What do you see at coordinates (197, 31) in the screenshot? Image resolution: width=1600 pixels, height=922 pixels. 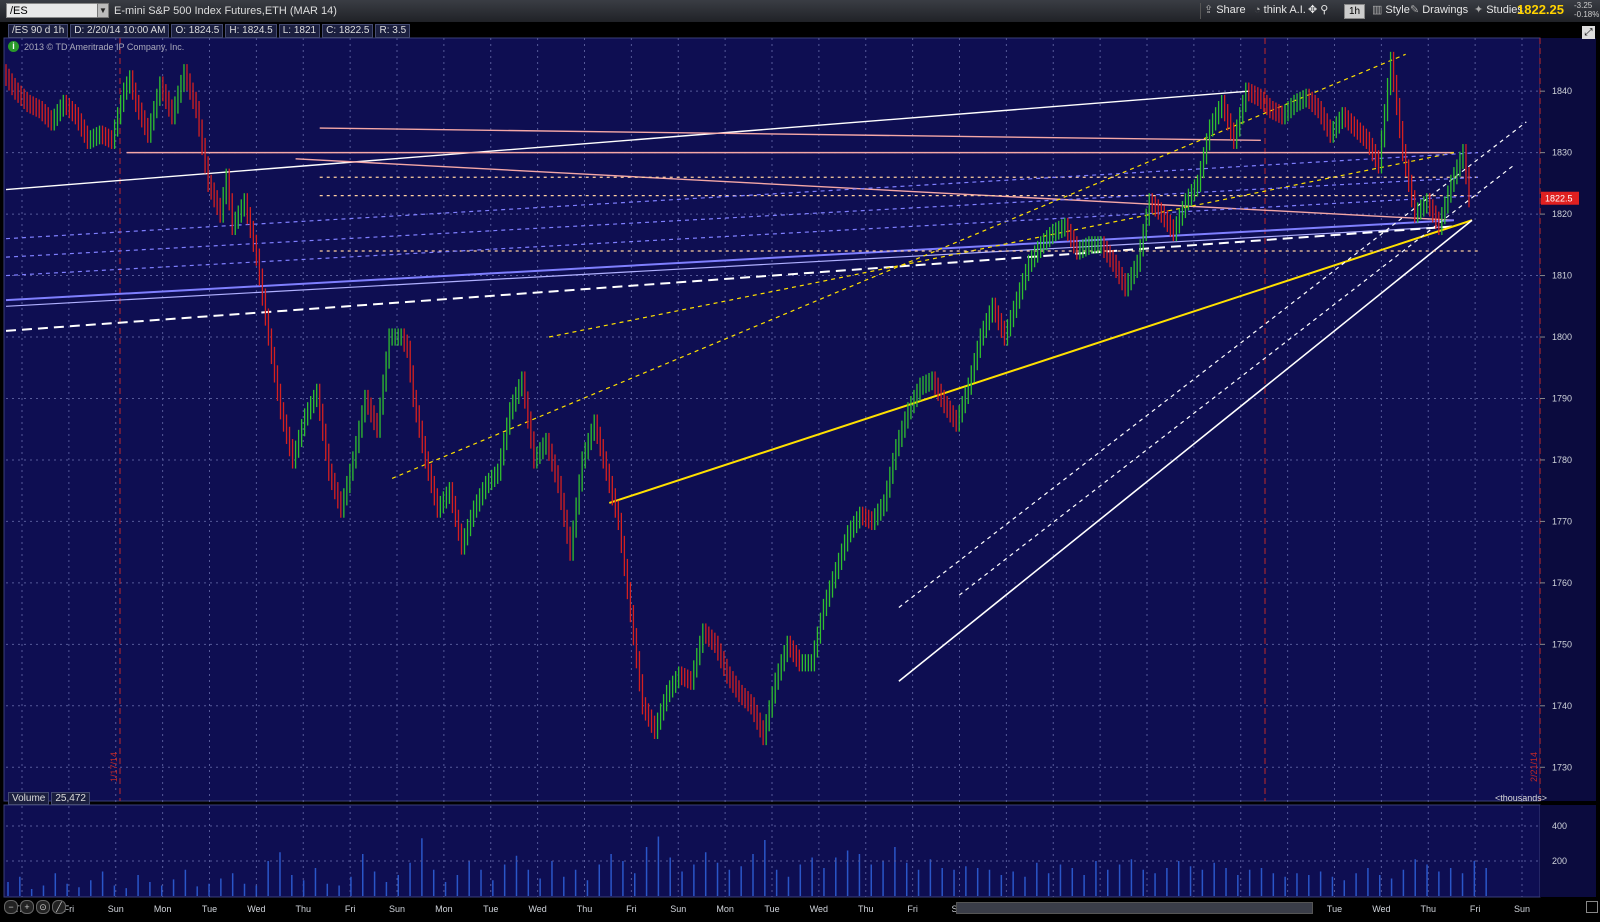 I see `open-label: O: 1824.5` at bounding box center [197, 31].